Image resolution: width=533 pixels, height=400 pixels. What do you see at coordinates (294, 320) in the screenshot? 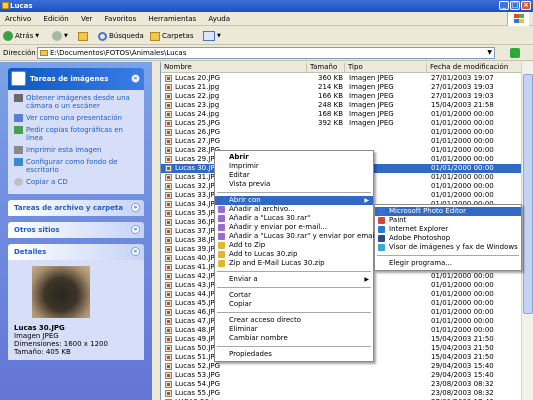
I see `context-menu-item: Crear acceso directo` at bounding box center [294, 320].